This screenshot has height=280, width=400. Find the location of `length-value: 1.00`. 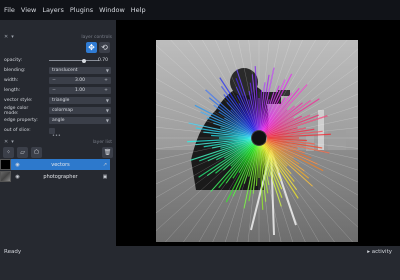

length-value: 1.00 is located at coordinates (80, 90).